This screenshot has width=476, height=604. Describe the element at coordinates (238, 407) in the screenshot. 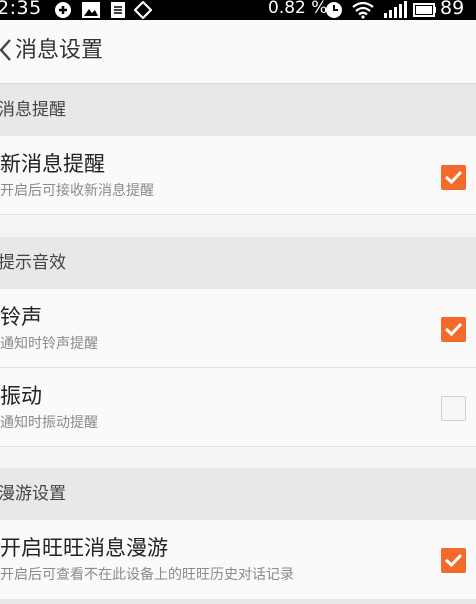

I see `setting-row-vibration: 振动 通知时振动提醒` at that location.